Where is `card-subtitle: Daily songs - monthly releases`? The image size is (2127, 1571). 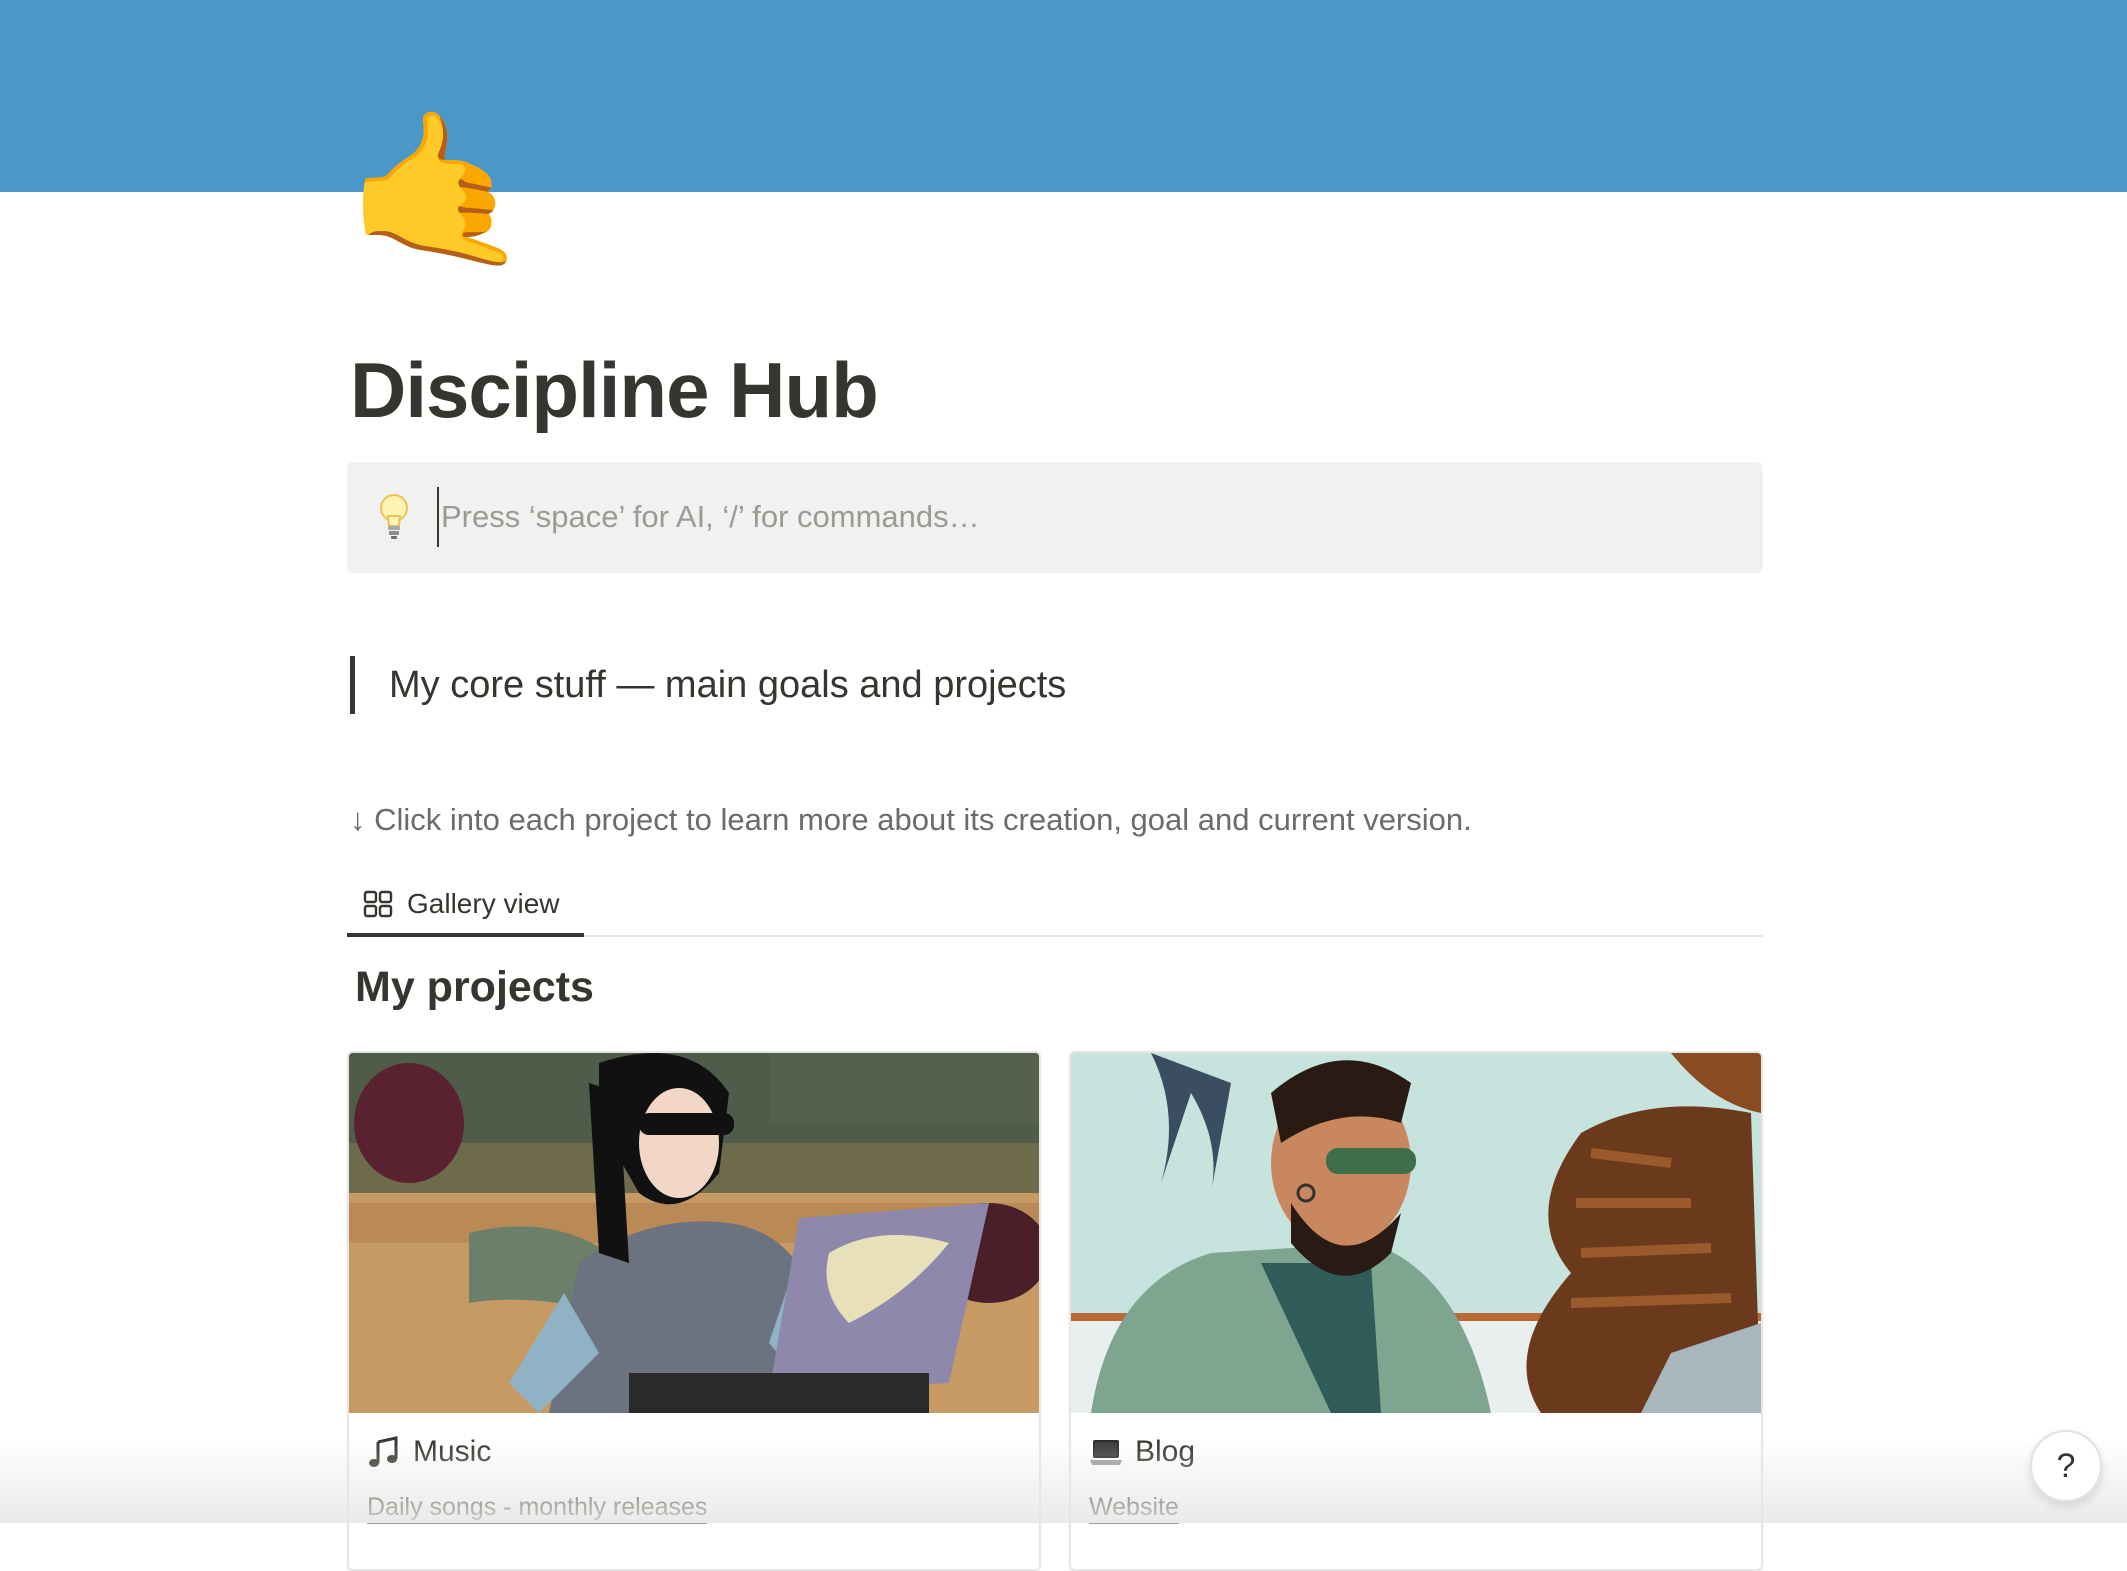
card-subtitle: Daily songs - monthly releases is located at coordinates (537, 1508).